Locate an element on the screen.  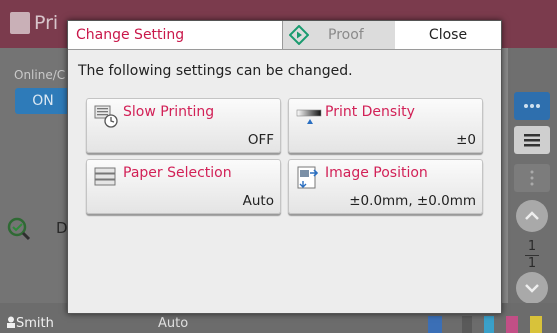
proof-button: Proof is located at coordinates (339, 35).